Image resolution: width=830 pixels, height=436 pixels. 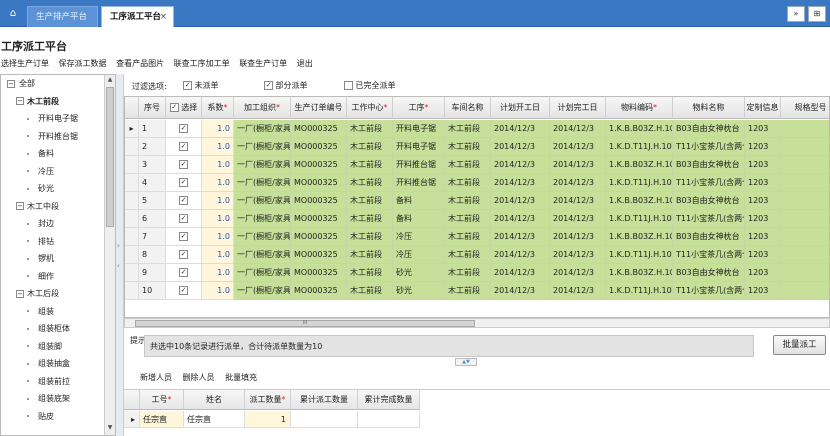 I want to click on batch-fill-button: 批量填充, so click(x=241, y=377).